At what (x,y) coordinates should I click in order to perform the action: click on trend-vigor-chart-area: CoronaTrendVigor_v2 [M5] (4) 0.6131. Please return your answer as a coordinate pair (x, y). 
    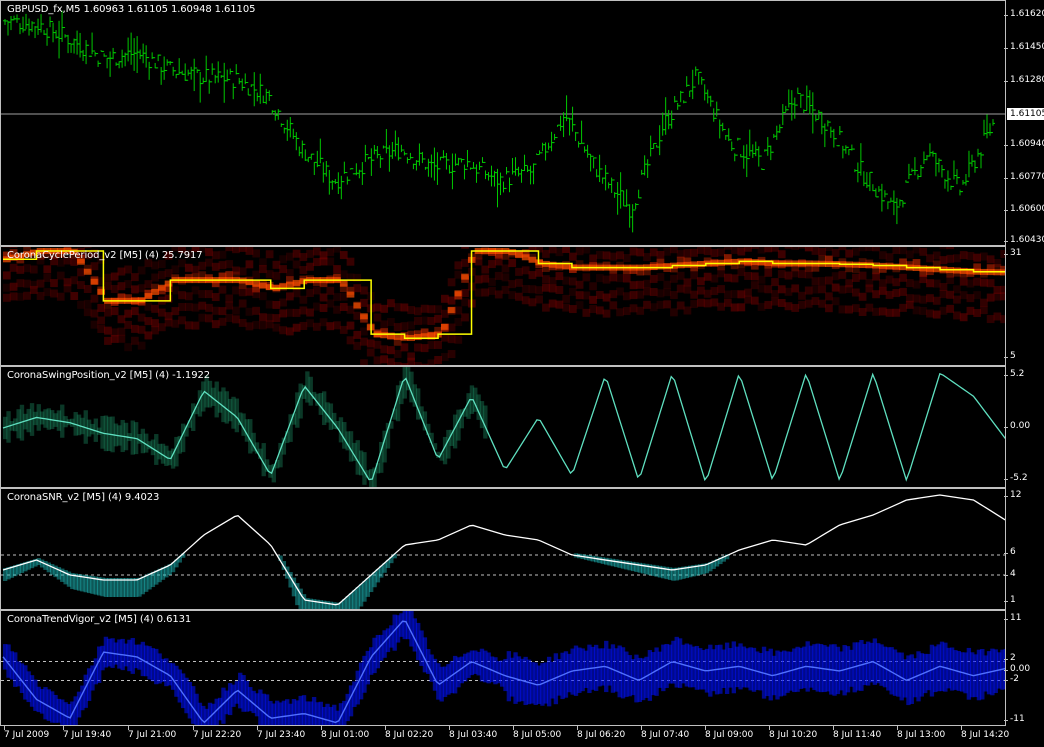
    Looking at the image, I should click on (503, 668).